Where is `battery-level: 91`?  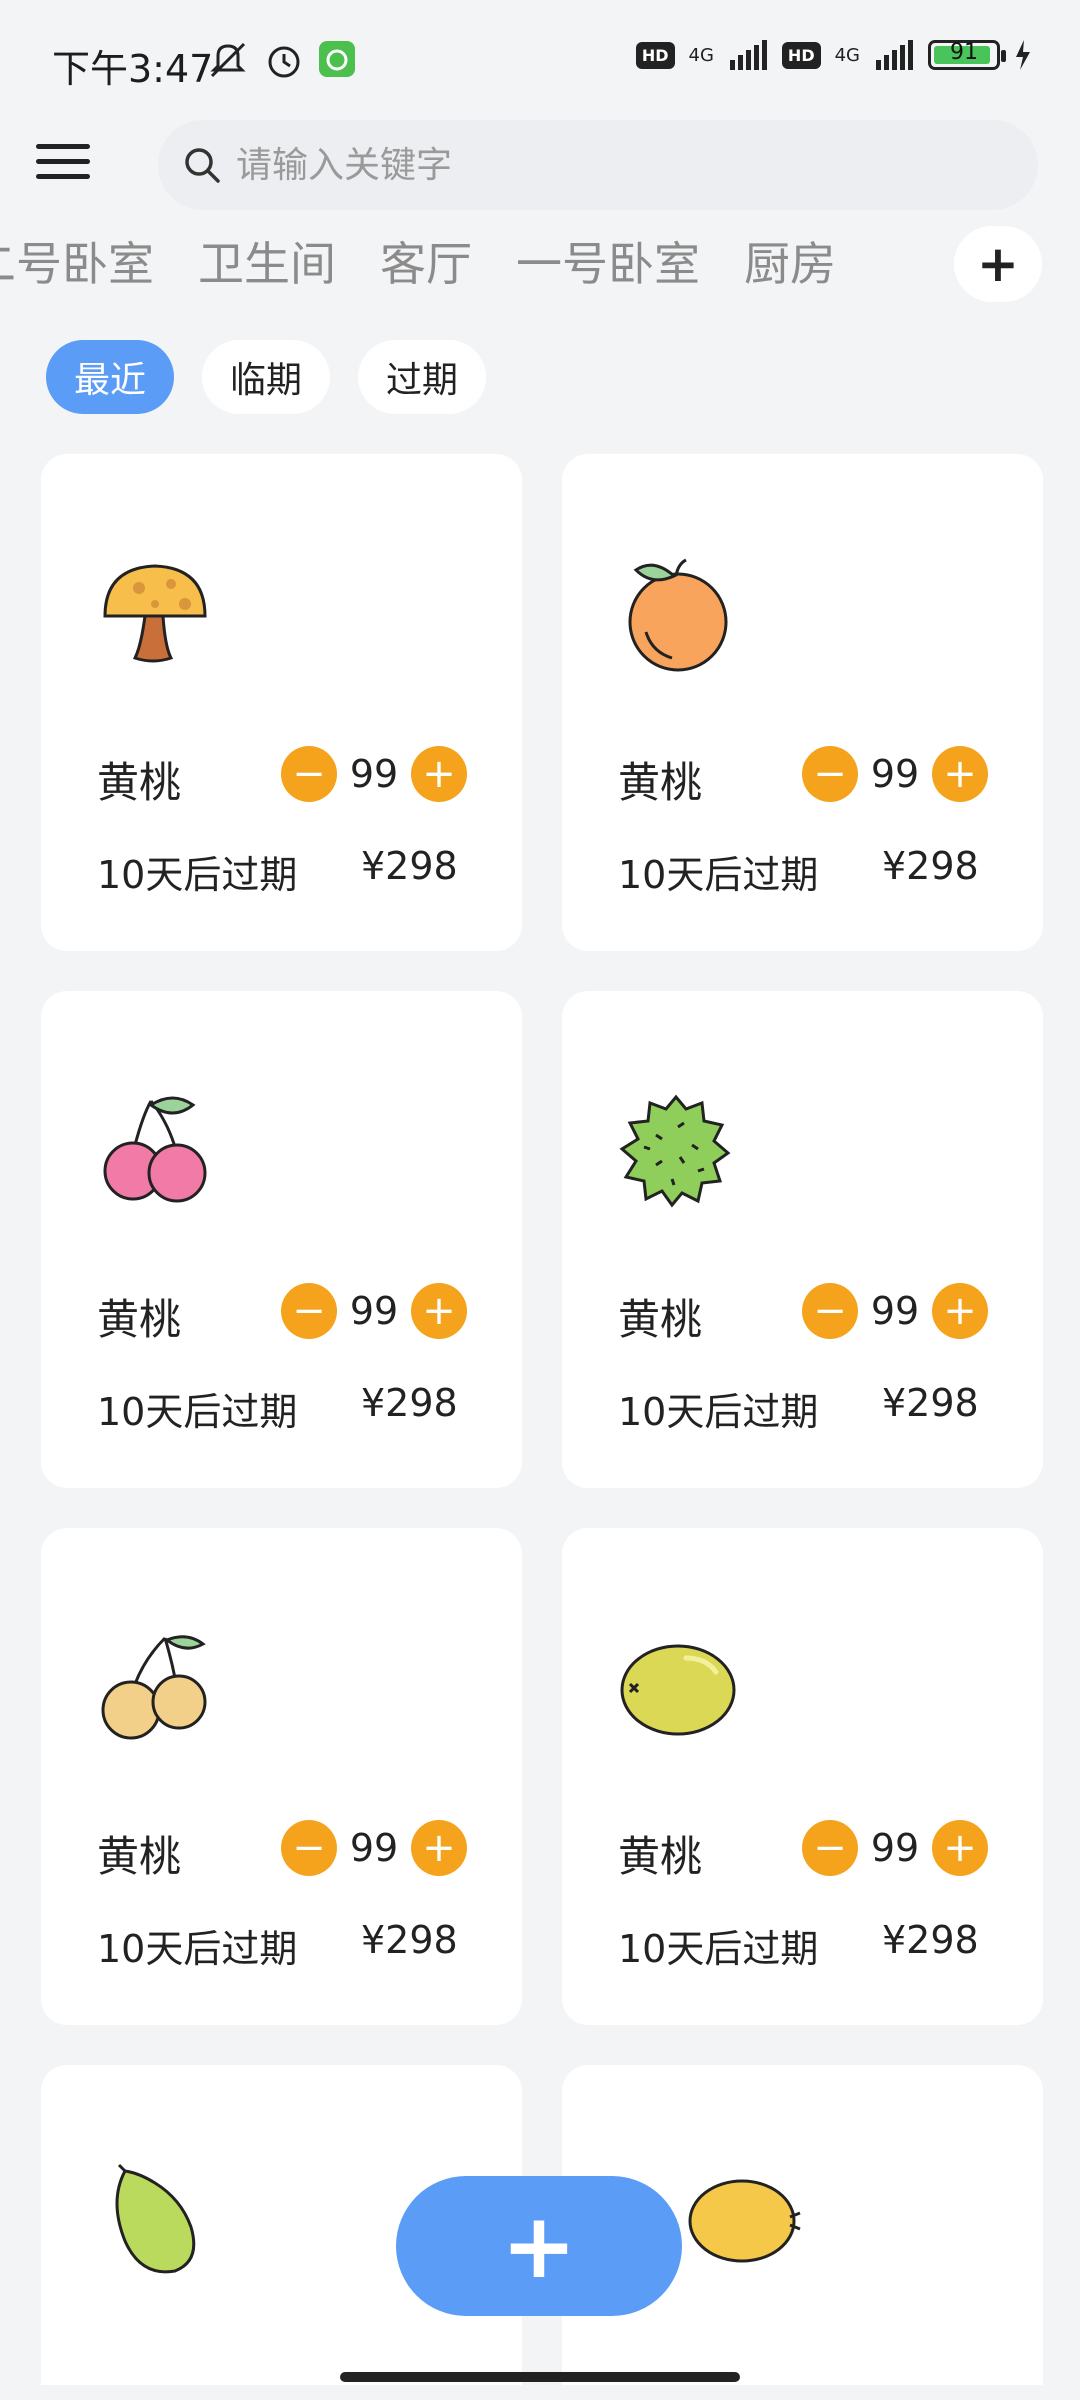
battery-level: 91 is located at coordinates (964, 52).